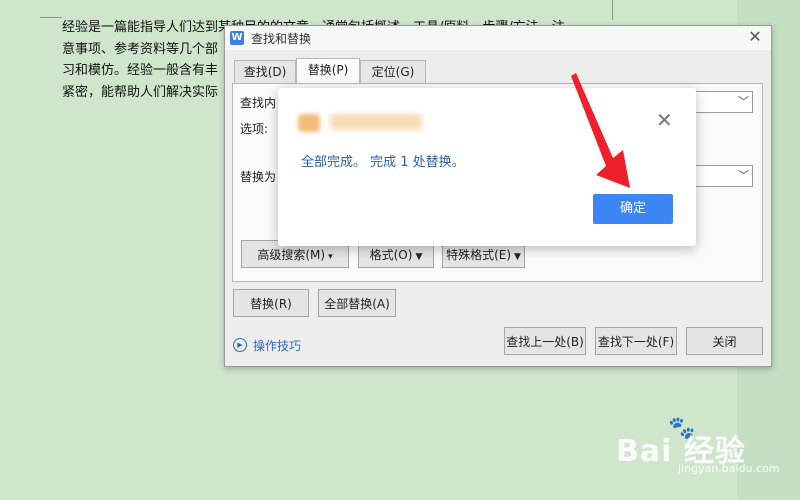 This screenshot has width=800, height=500. Describe the element at coordinates (479, 255) in the screenshot. I see `special-format-label: 特殊格式(E)` at that location.